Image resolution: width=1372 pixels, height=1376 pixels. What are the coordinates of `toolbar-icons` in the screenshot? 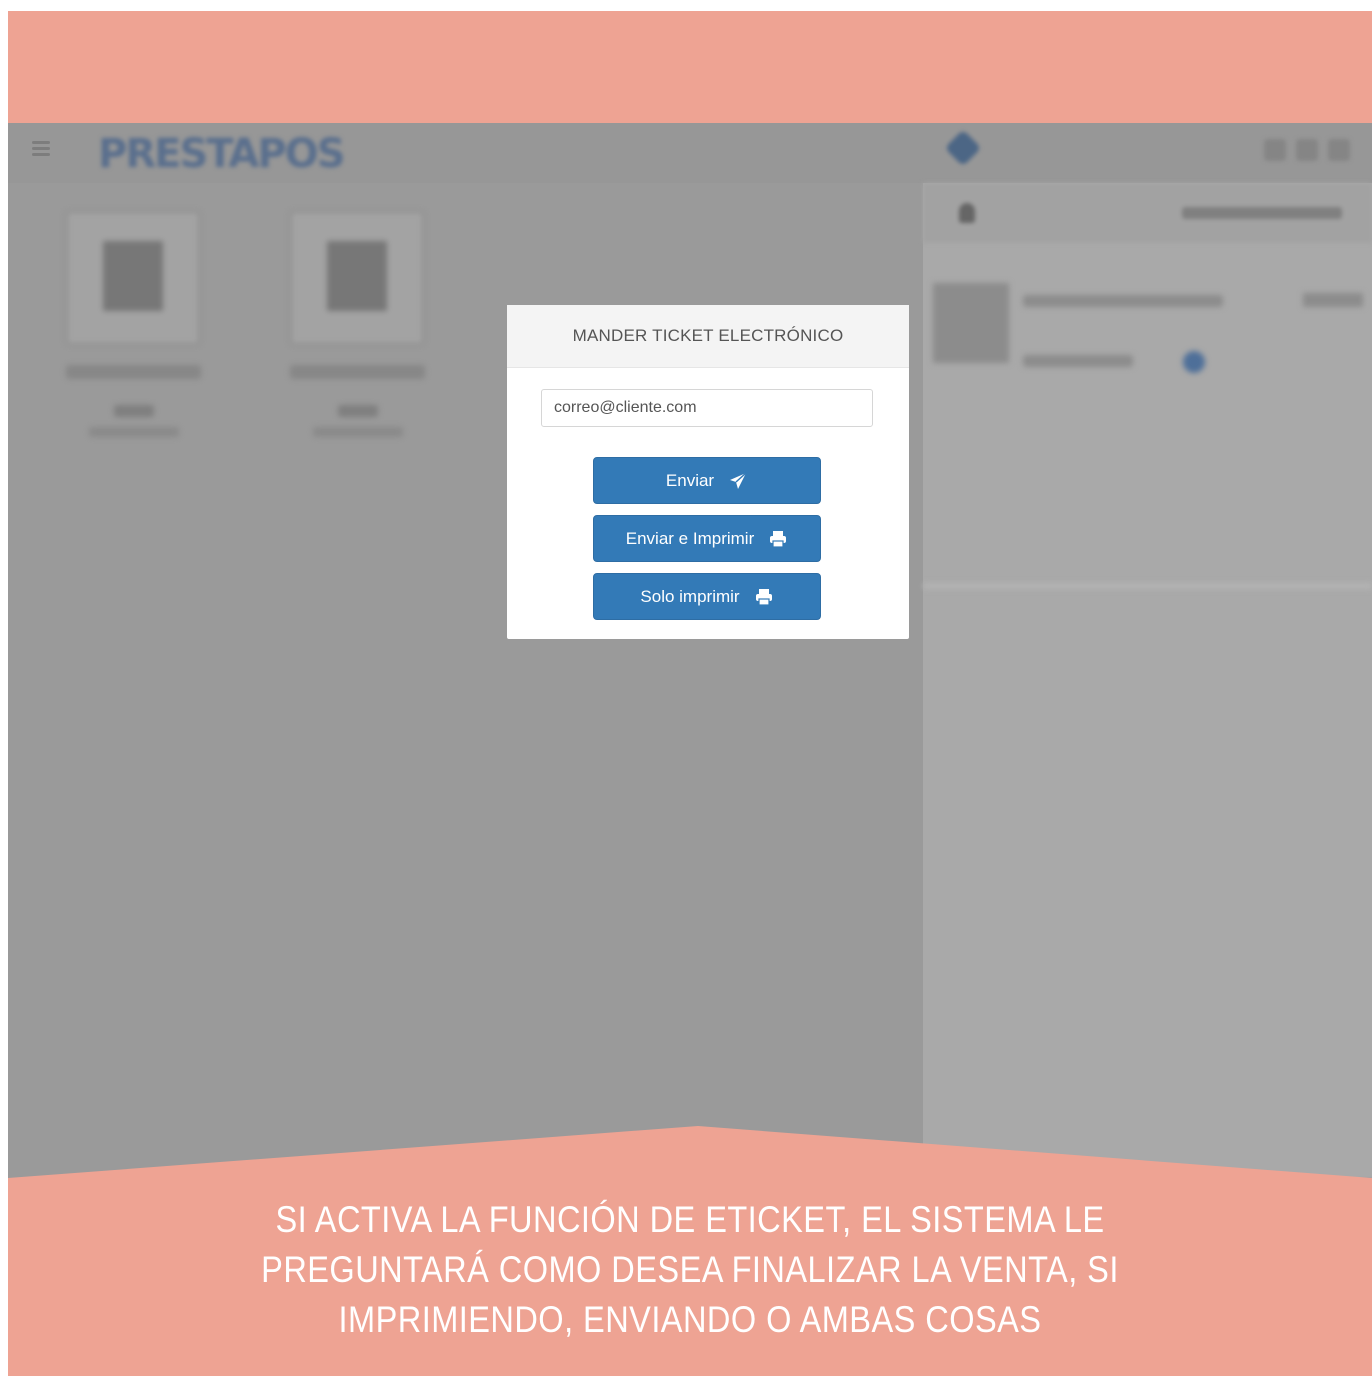 It's located at (1309, 152).